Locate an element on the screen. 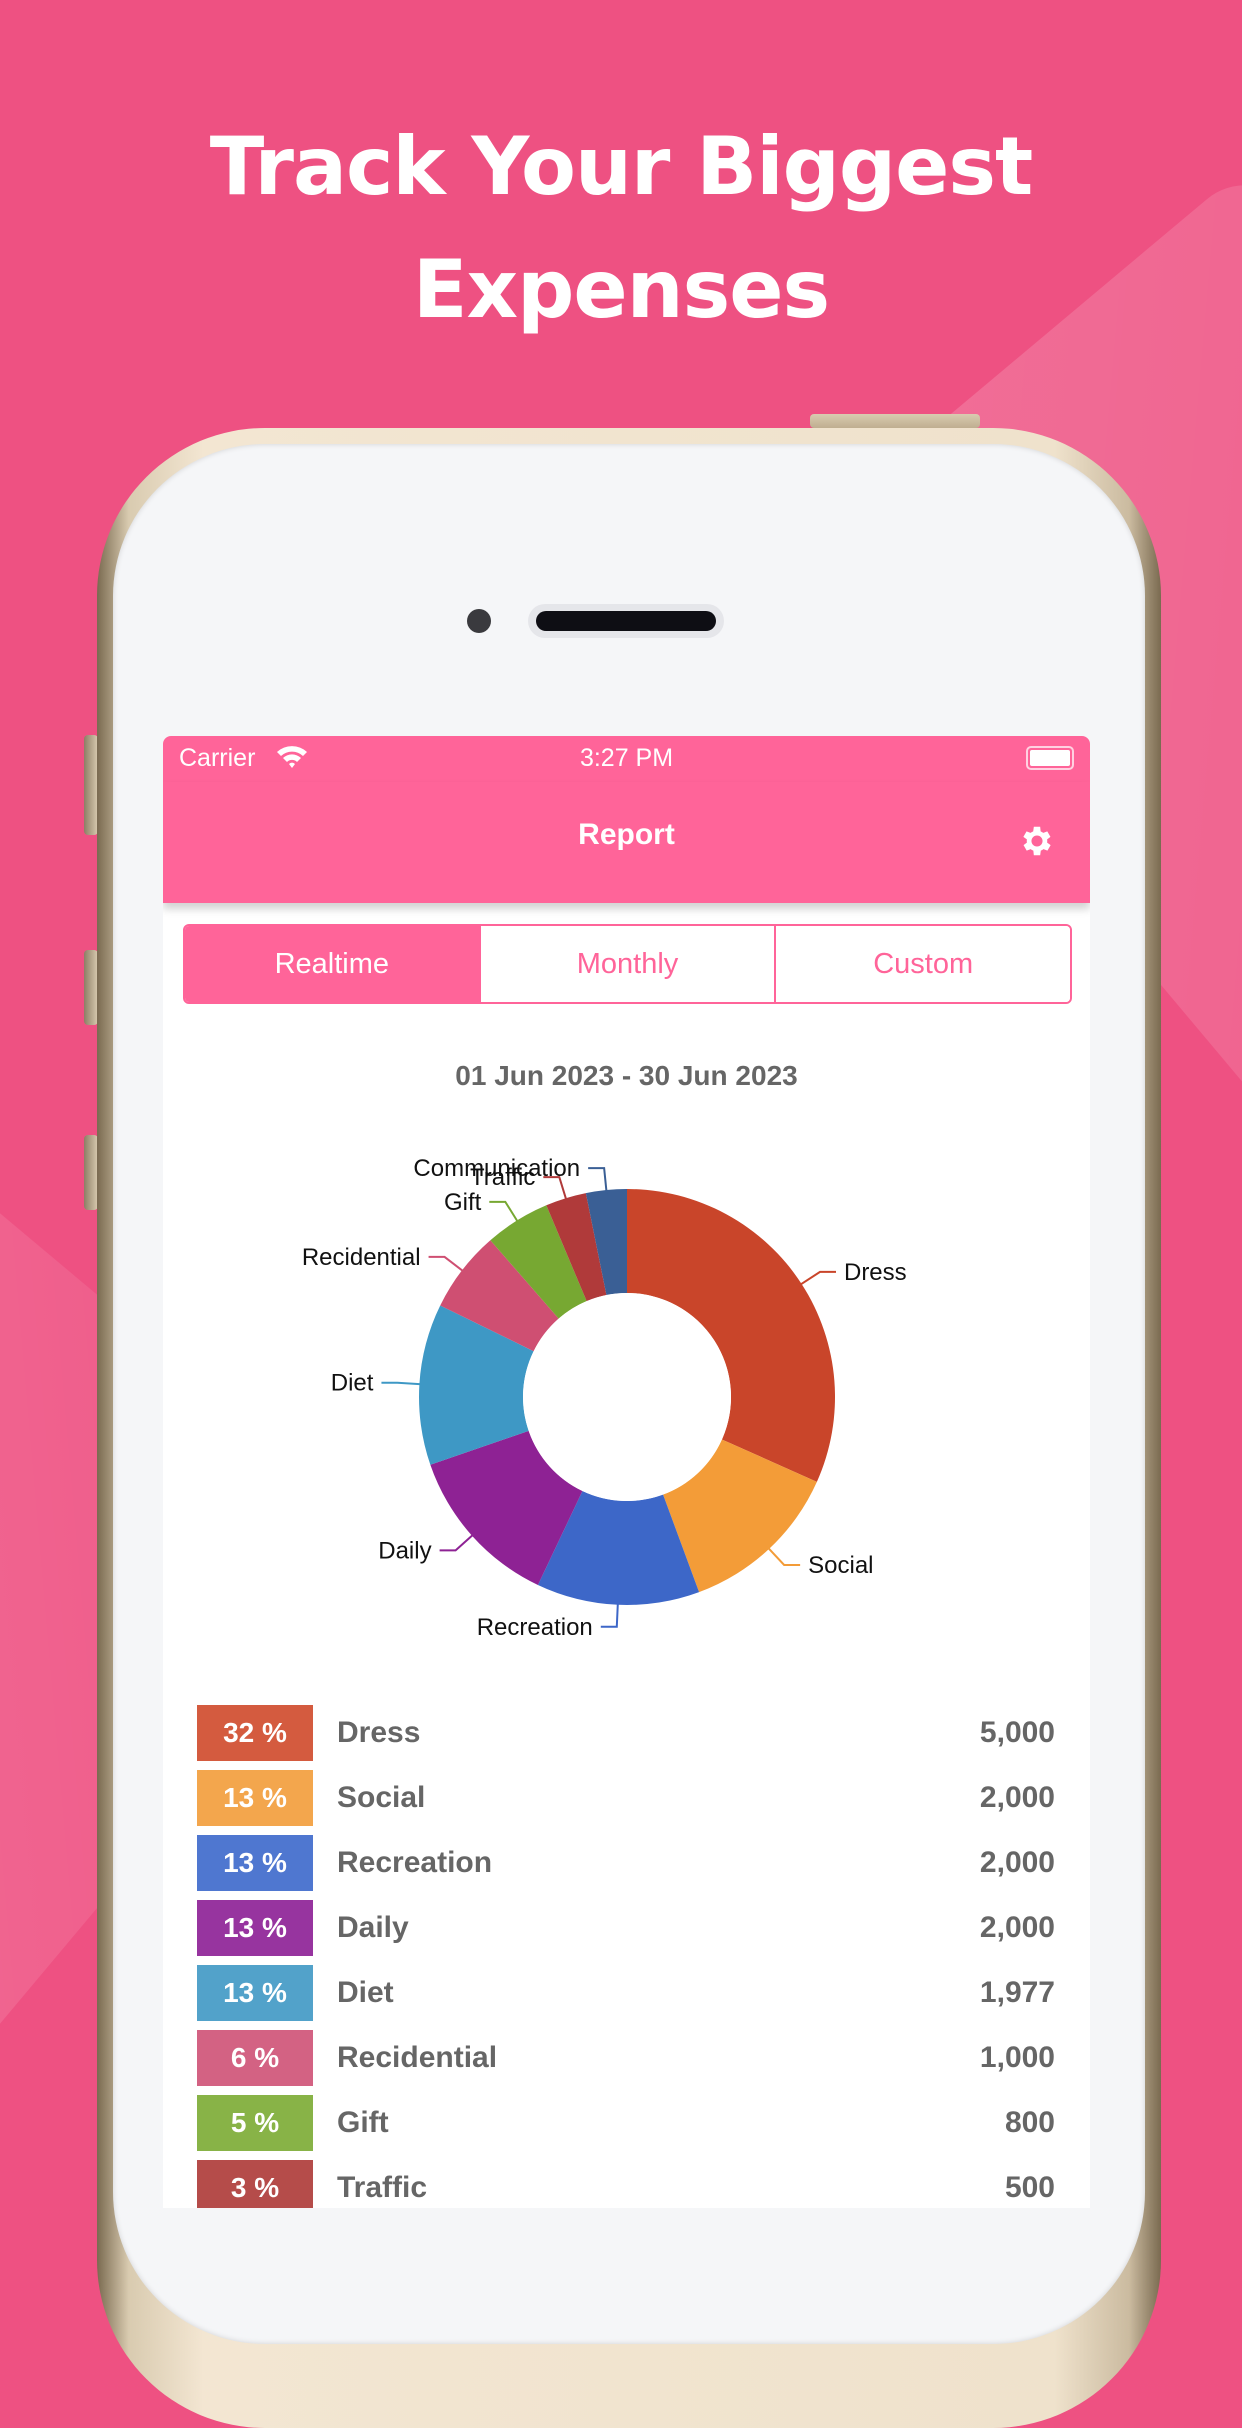  headline-line-1: Track Your Biggest is located at coordinates (621, 166).